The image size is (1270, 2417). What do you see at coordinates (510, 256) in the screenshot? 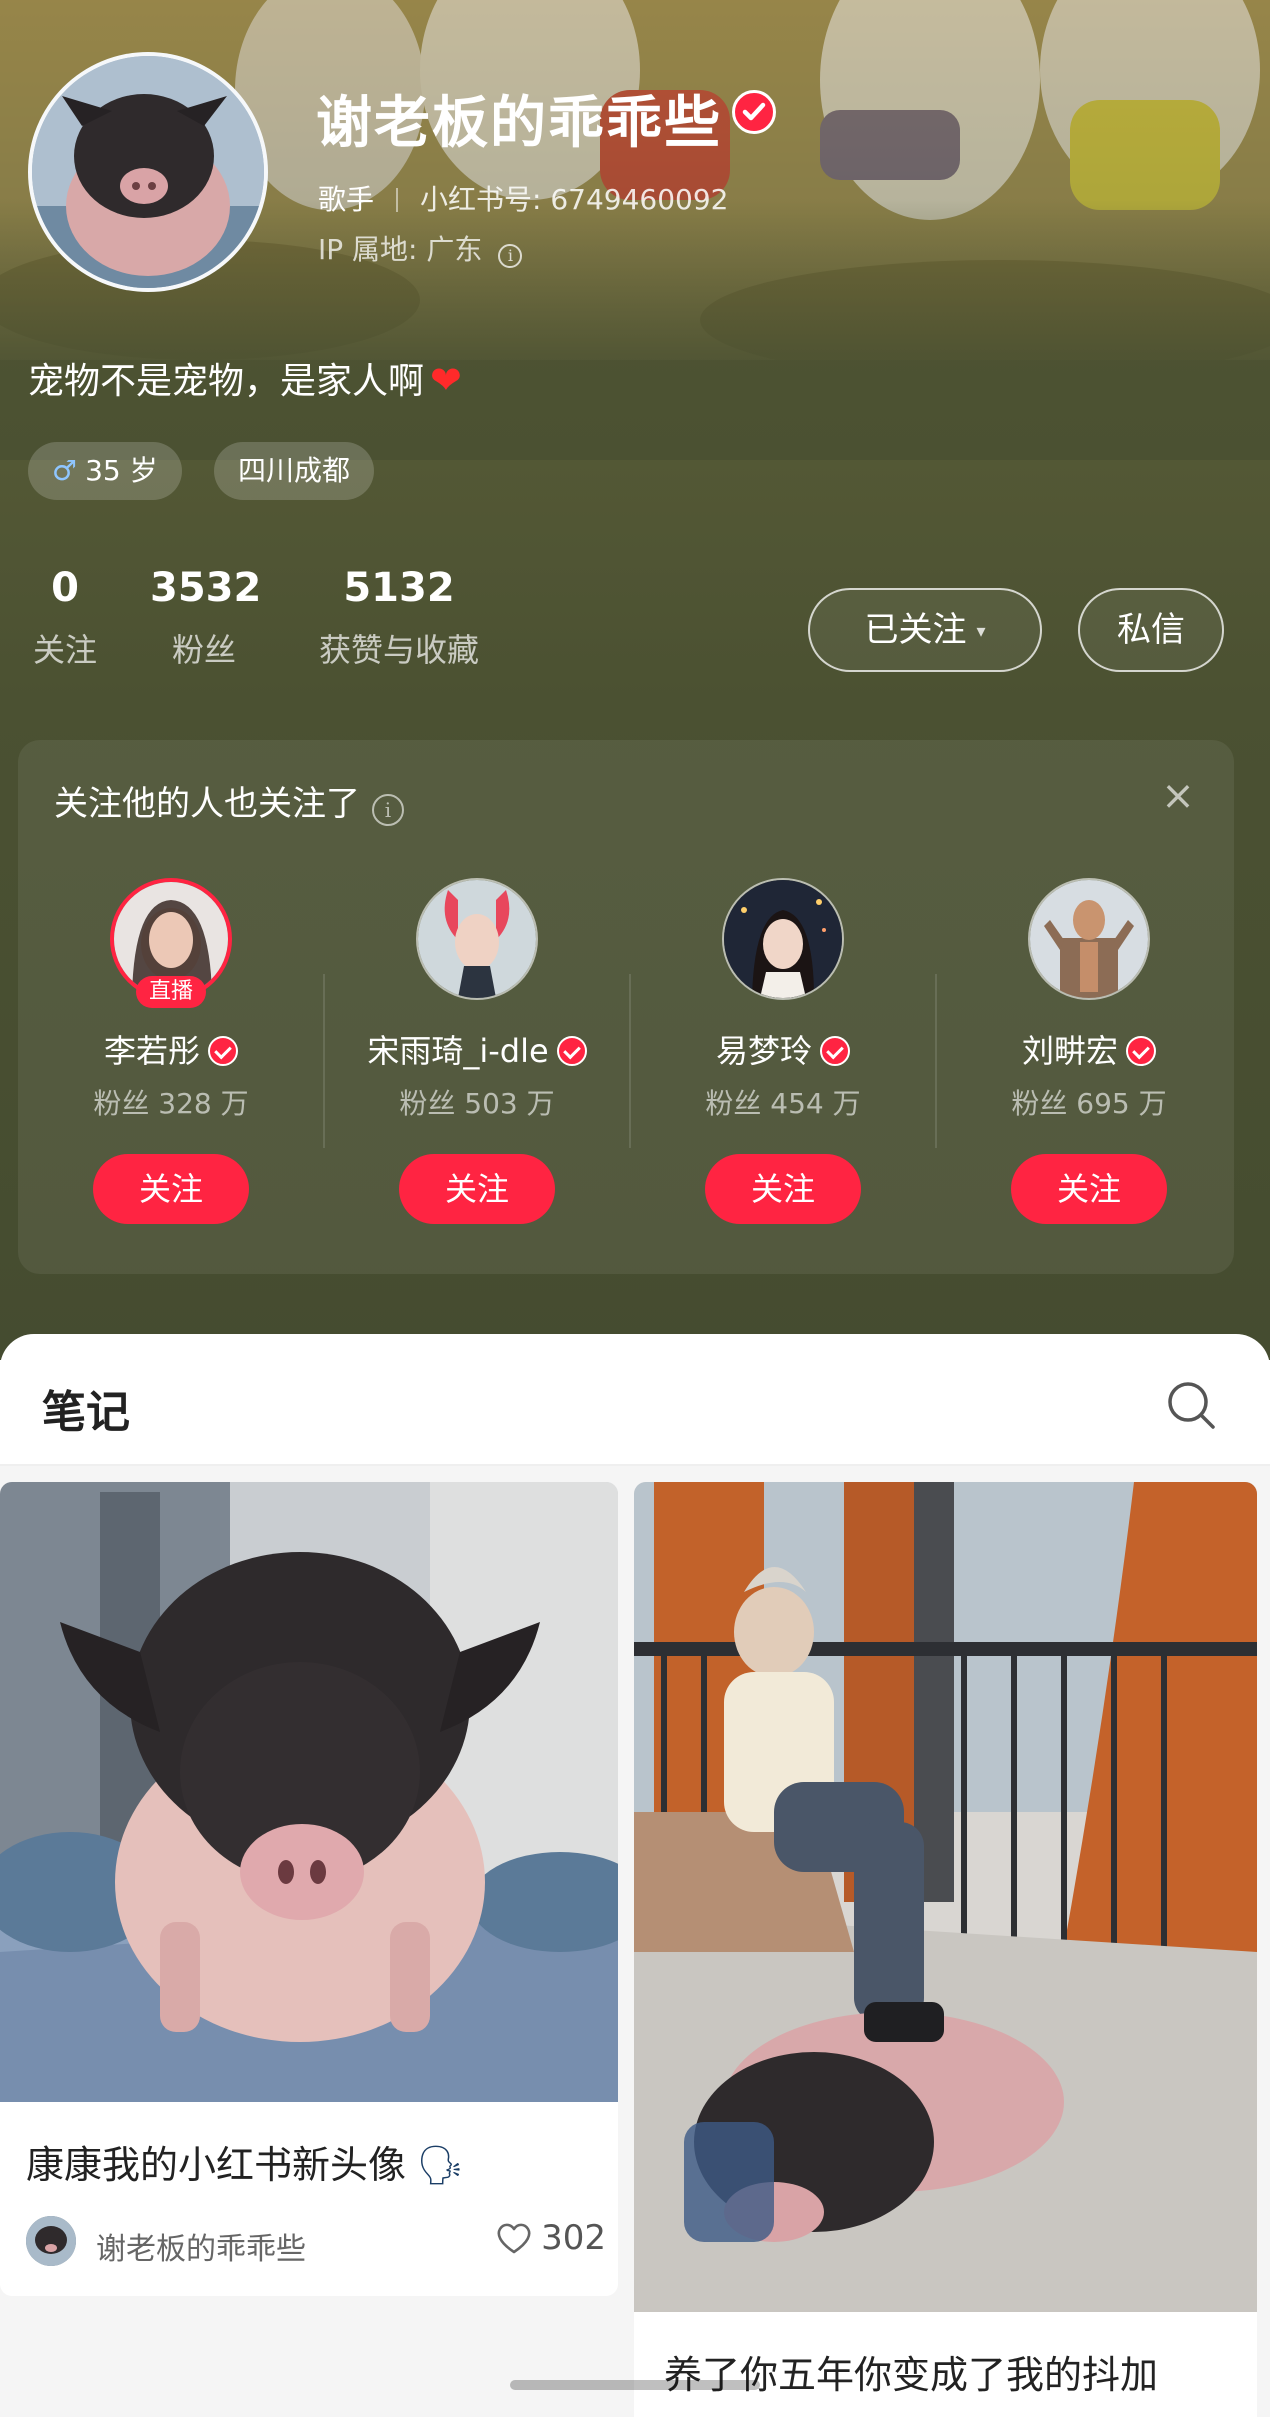
I see `info-icon: i` at bounding box center [510, 256].